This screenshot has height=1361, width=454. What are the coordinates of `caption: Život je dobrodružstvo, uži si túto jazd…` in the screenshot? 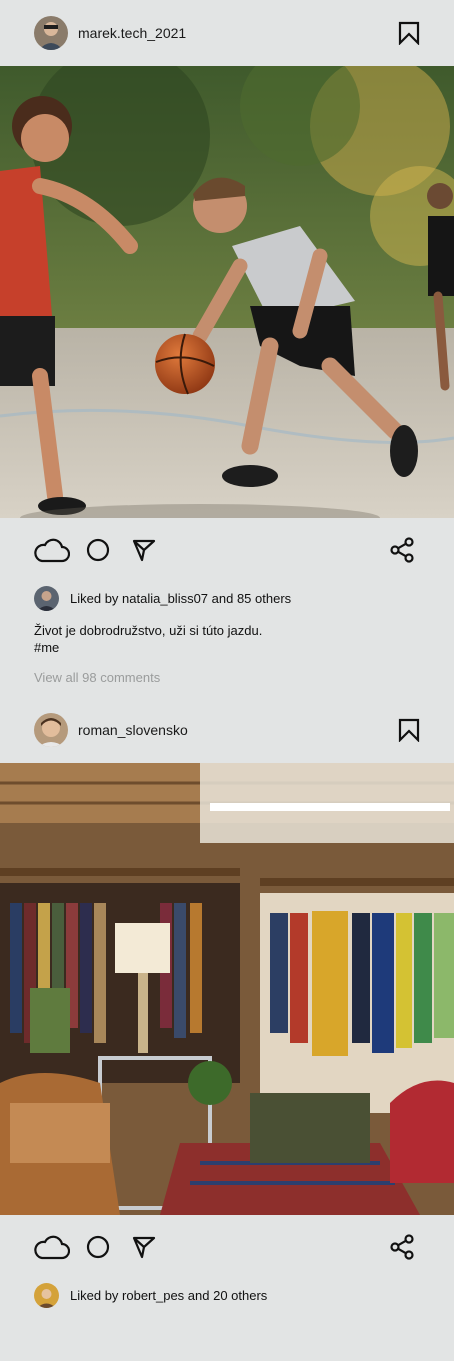 It's located at (227, 639).